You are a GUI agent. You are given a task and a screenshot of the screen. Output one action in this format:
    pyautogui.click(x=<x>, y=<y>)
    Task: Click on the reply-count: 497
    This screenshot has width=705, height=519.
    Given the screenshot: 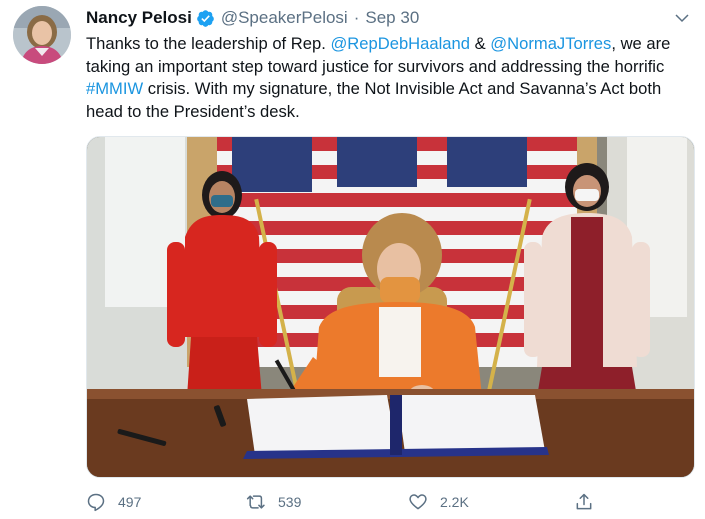 What is the action you would take?
    pyautogui.click(x=130, y=502)
    